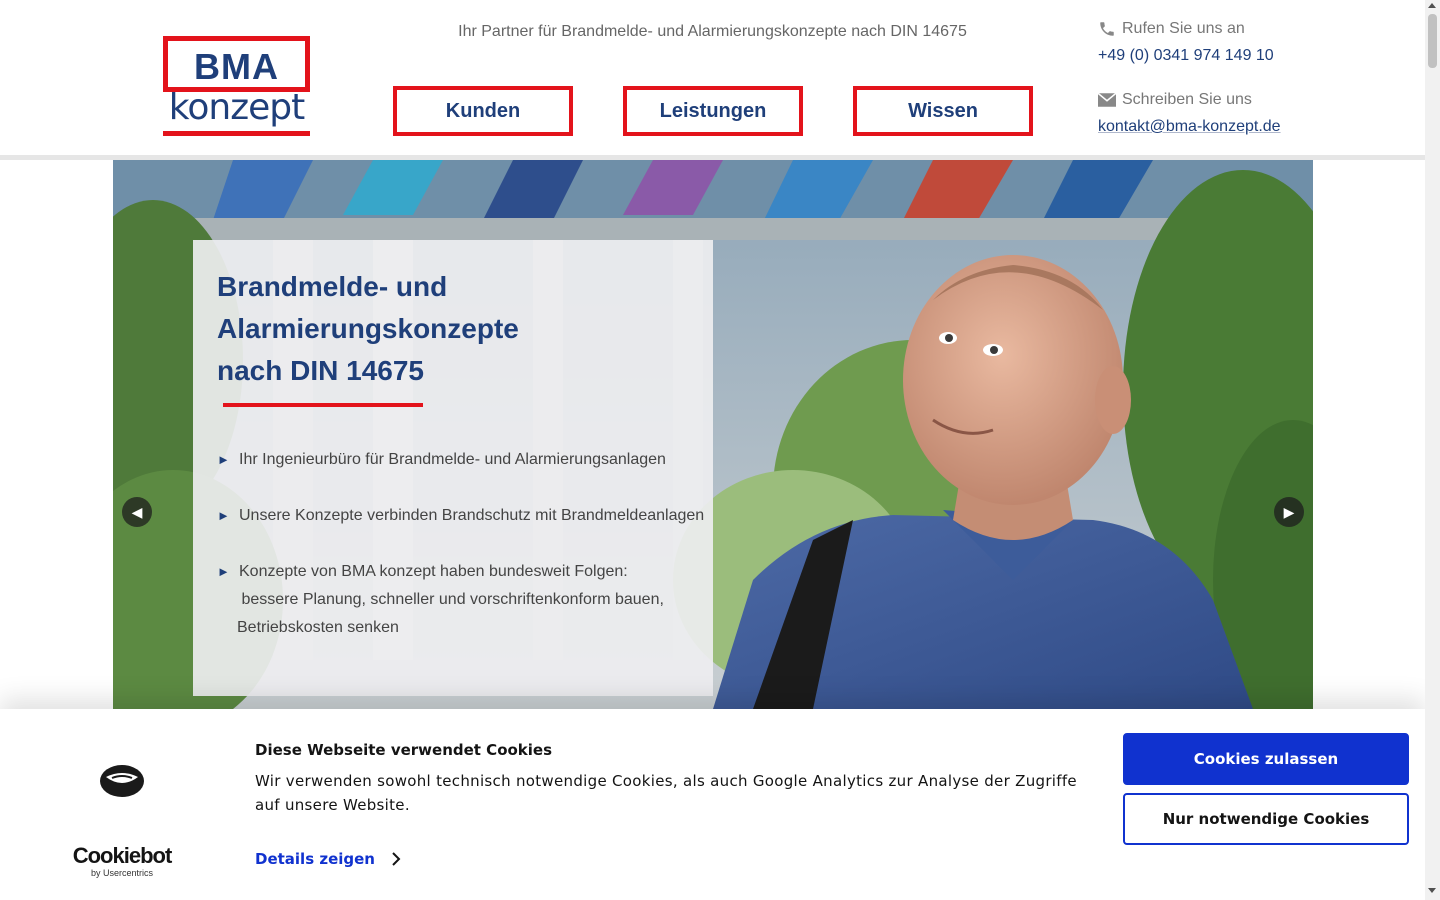 This screenshot has width=1440, height=900. Describe the element at coordinates (1289, 512) in the screenshot. I see `slider-next-button: ▶` at that location.